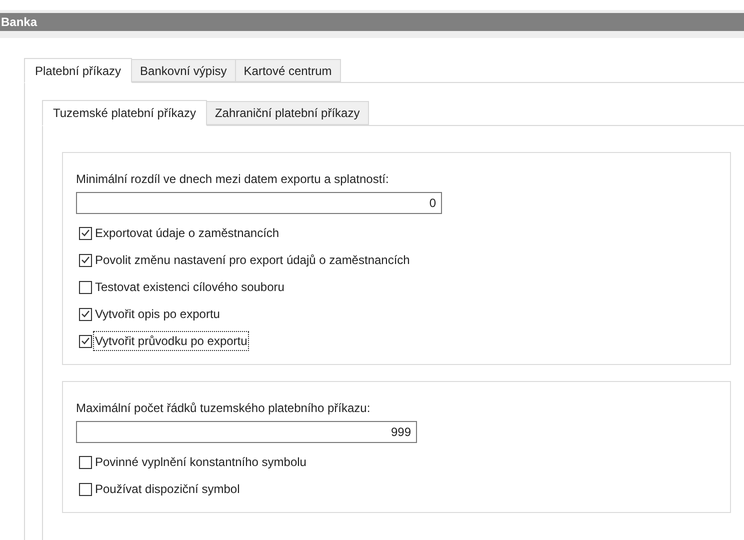 The height and width of the screenshot is (540, 744). What do you see at coordinates (252, 260) in the screenshot?
I see `checkbox-label: Povolit změnu nastavení pro export údajů o zaměstnancích` at bounding box center [252, 260].